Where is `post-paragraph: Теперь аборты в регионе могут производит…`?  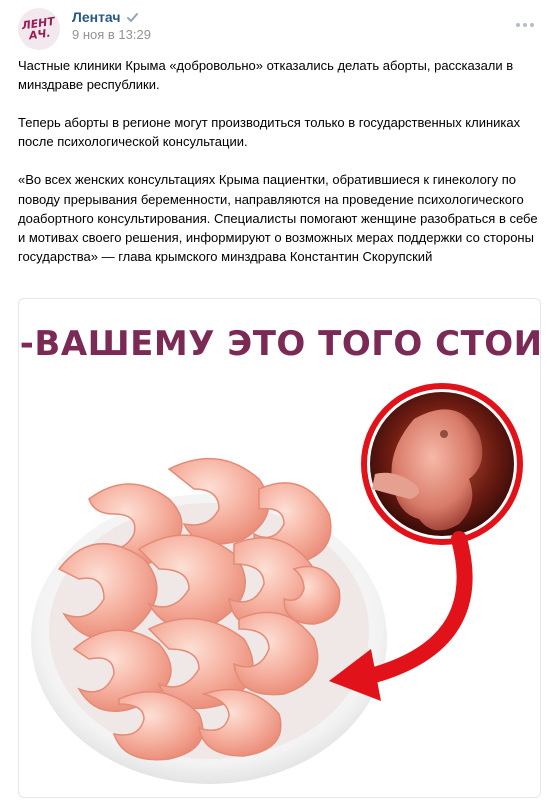
post-paragraph: Теперь аборты в регионе могут производит… is located at coordinates (269, 132).